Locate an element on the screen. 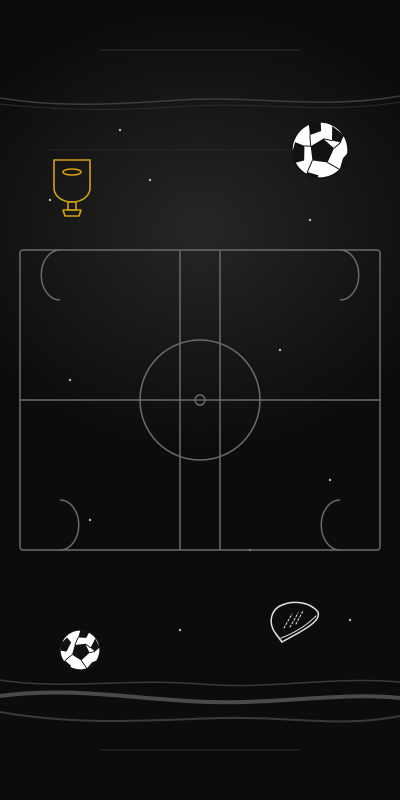  cleat-laces is located at coordinates (293, 619).